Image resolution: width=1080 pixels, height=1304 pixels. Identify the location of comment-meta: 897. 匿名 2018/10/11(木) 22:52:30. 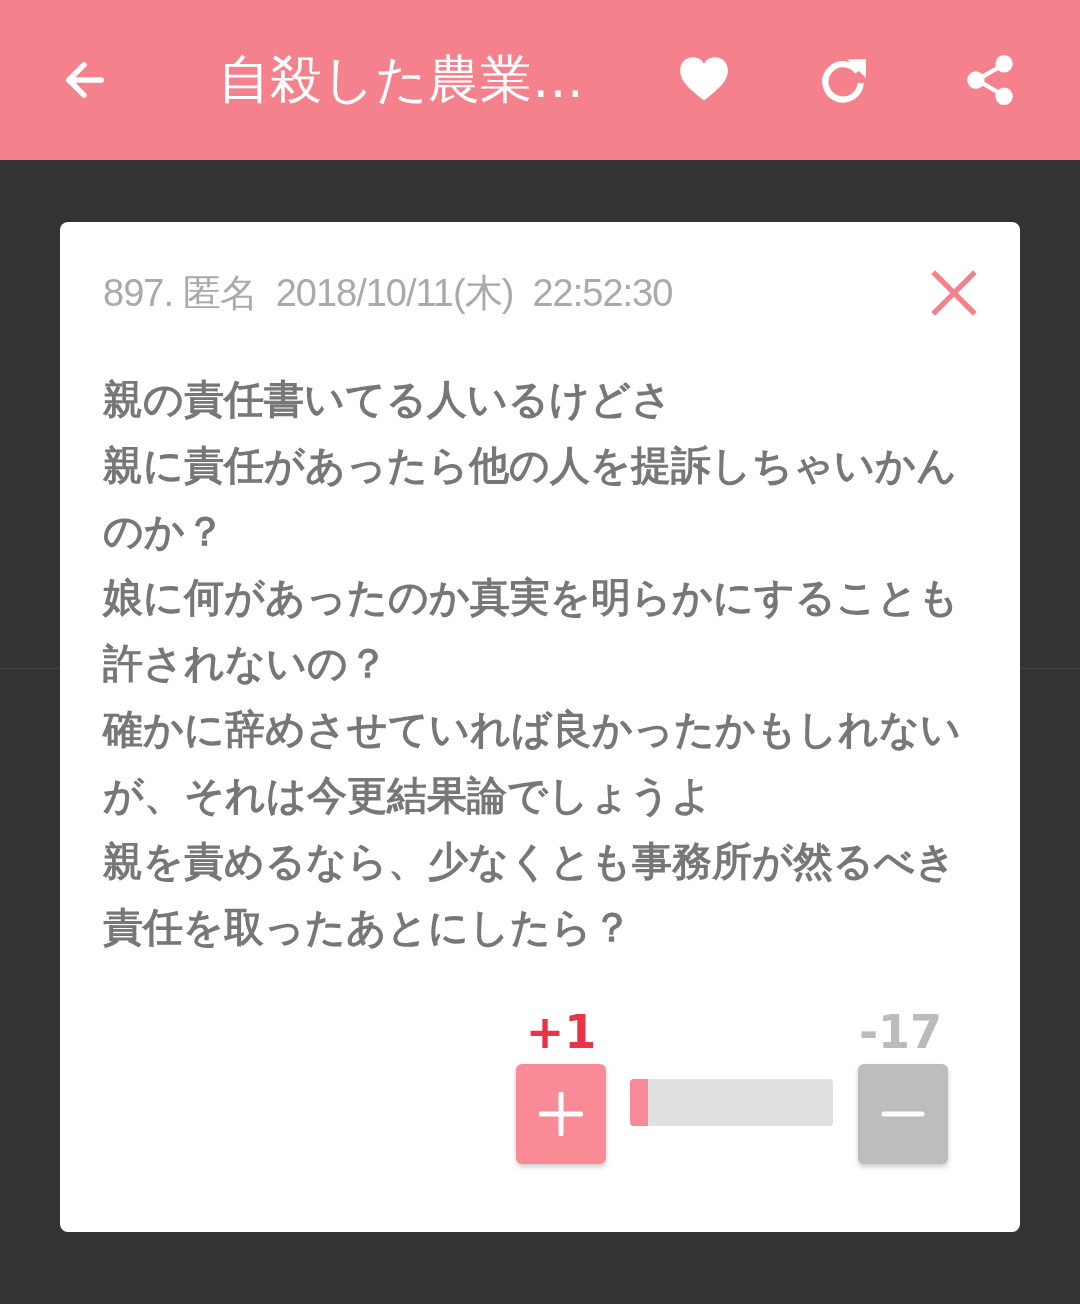
(388, 293).